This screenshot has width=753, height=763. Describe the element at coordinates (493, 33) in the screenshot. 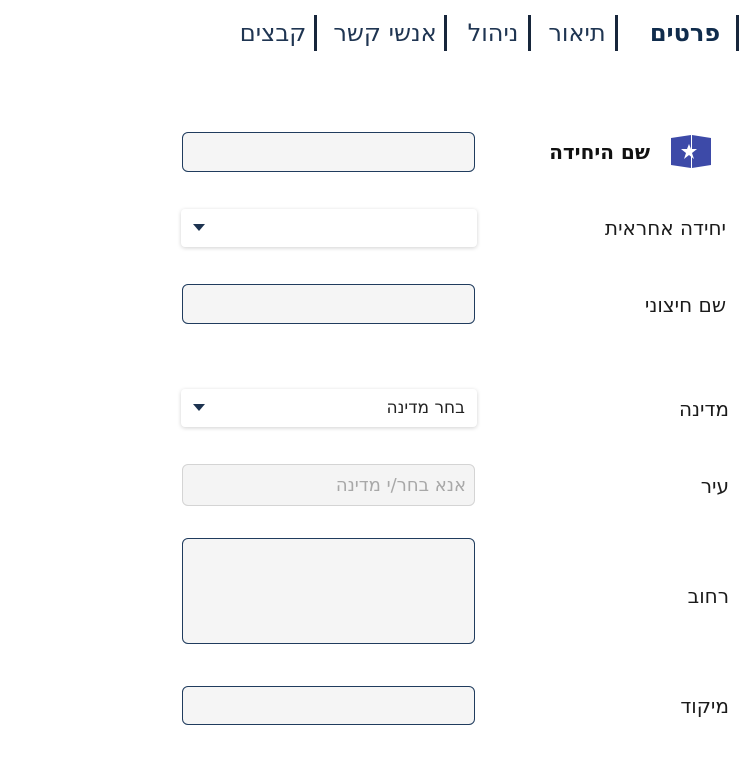

I see `tab-management: ניהול` at that location.